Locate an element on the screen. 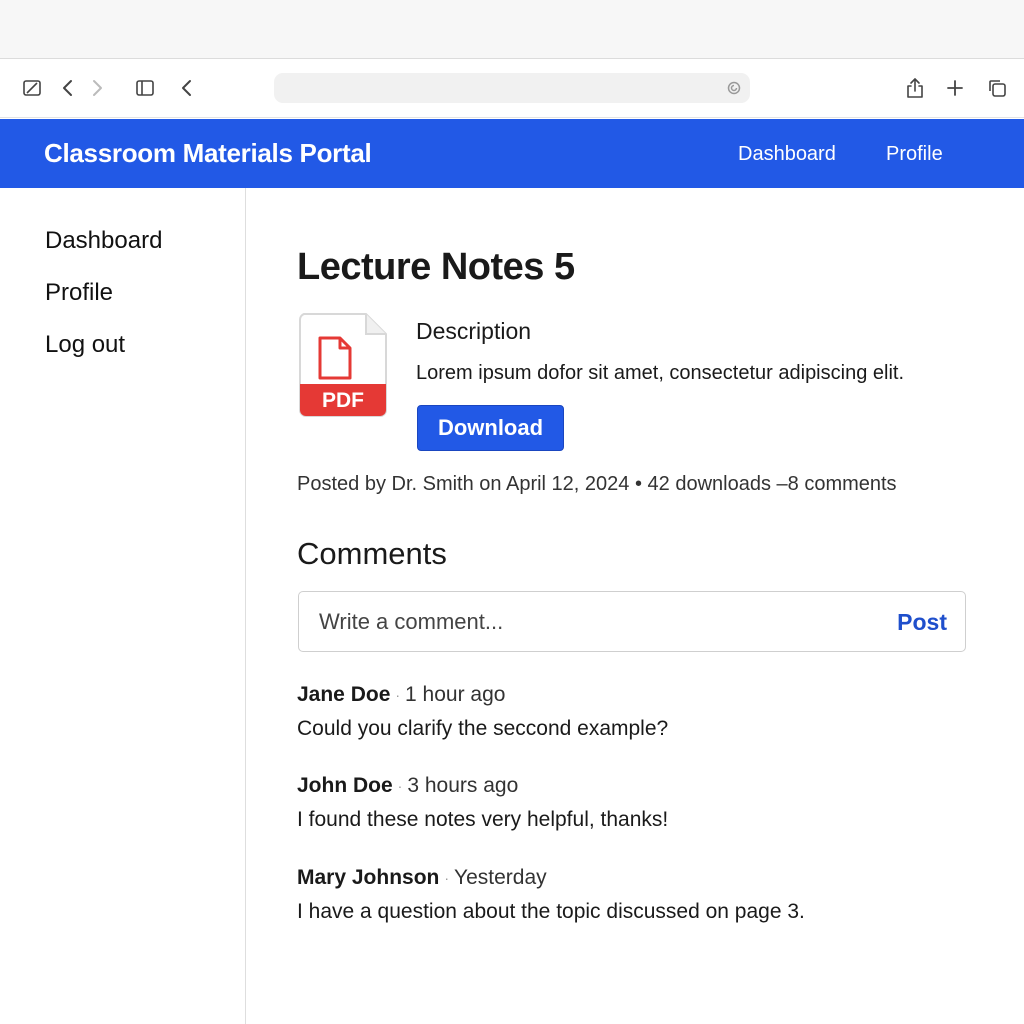  comment-author: Jane Doe is located at coordinates (343, 694).